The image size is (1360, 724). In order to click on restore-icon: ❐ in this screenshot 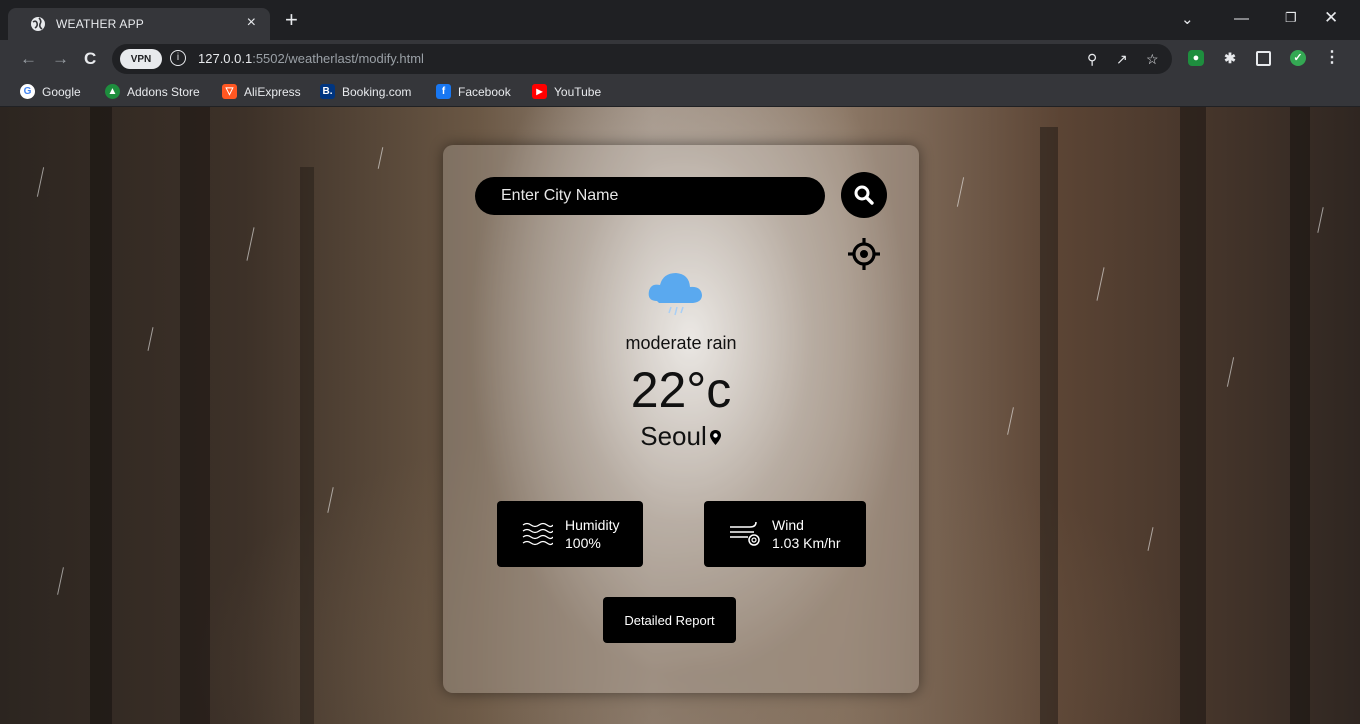, I will do `click(1291, 18)`.